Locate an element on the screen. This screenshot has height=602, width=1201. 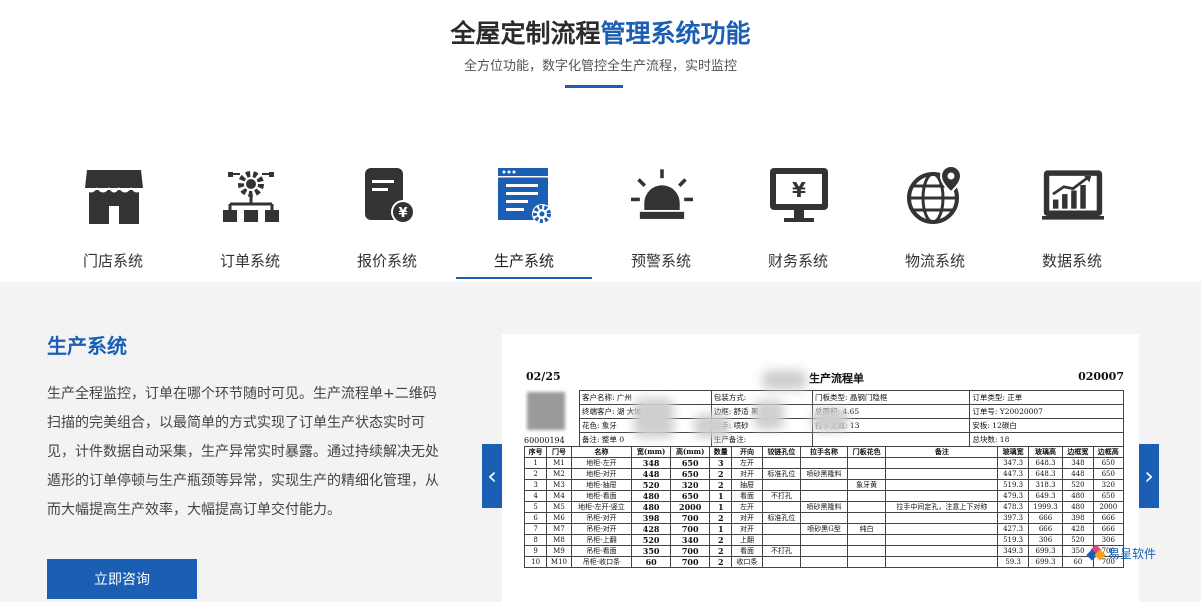
table-row: 8 M8 吊柜-上翻 520 340 2 上翻 519.3 306 520 306 is located at coordinates (824, 540).